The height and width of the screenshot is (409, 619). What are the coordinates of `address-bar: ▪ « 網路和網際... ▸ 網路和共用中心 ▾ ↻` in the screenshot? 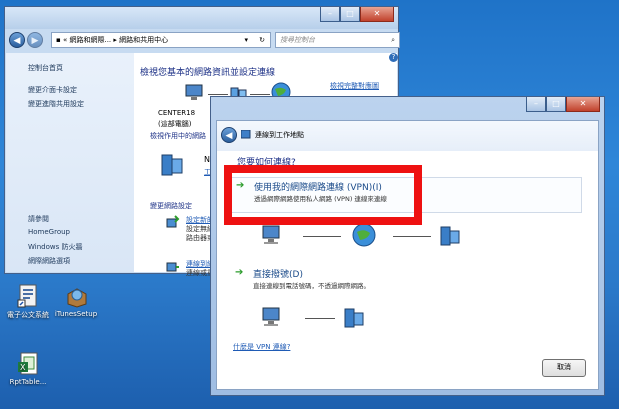 It's located at (161, 40).